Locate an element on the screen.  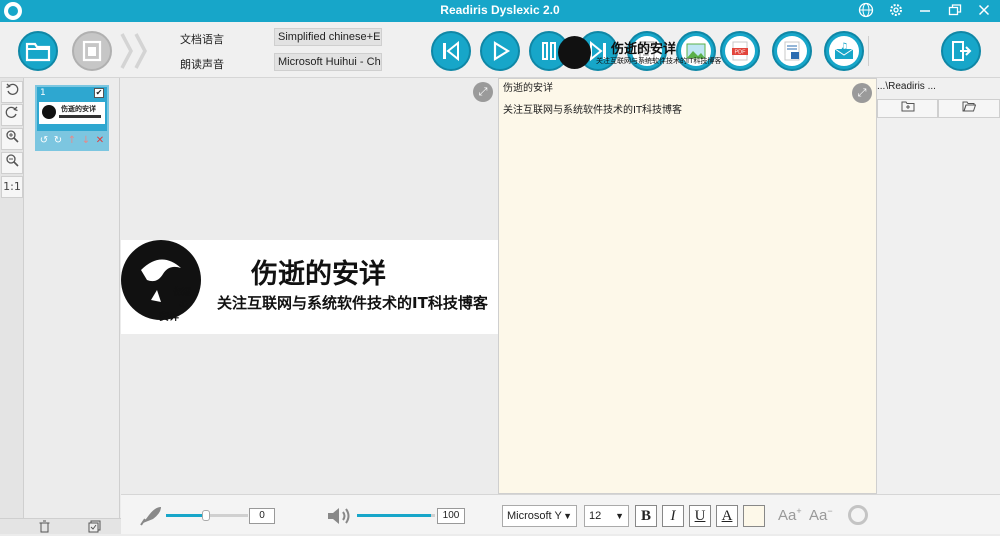
arrow-down-icon: ↓ is located at coordinates (86, 140).